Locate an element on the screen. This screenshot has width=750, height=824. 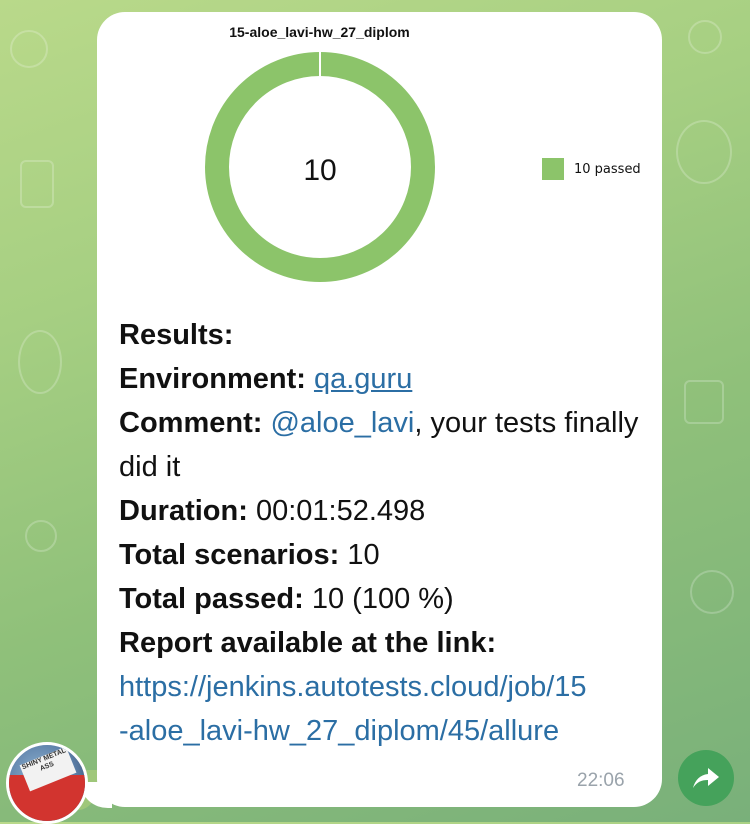
results-heading: Results: is located at coordinates (176, 335).